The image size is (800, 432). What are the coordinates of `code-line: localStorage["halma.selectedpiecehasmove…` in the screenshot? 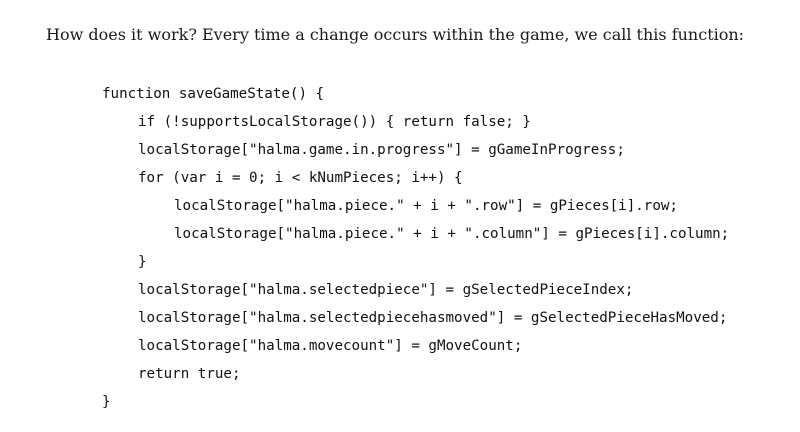 It's located at (433, 318).